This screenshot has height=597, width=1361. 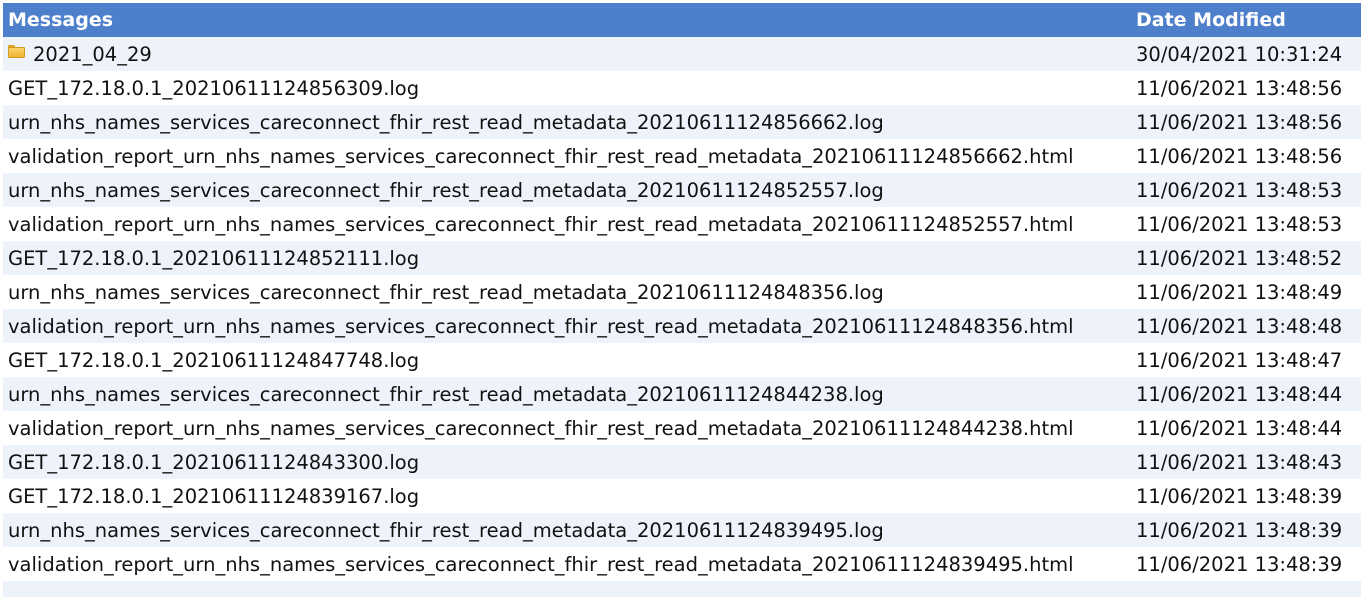 What do you see at coordinates (1239, 326) in the screenshot?
I see `item-date: 11/06/2021 13:48:48` at bounding box center [1239, 326].